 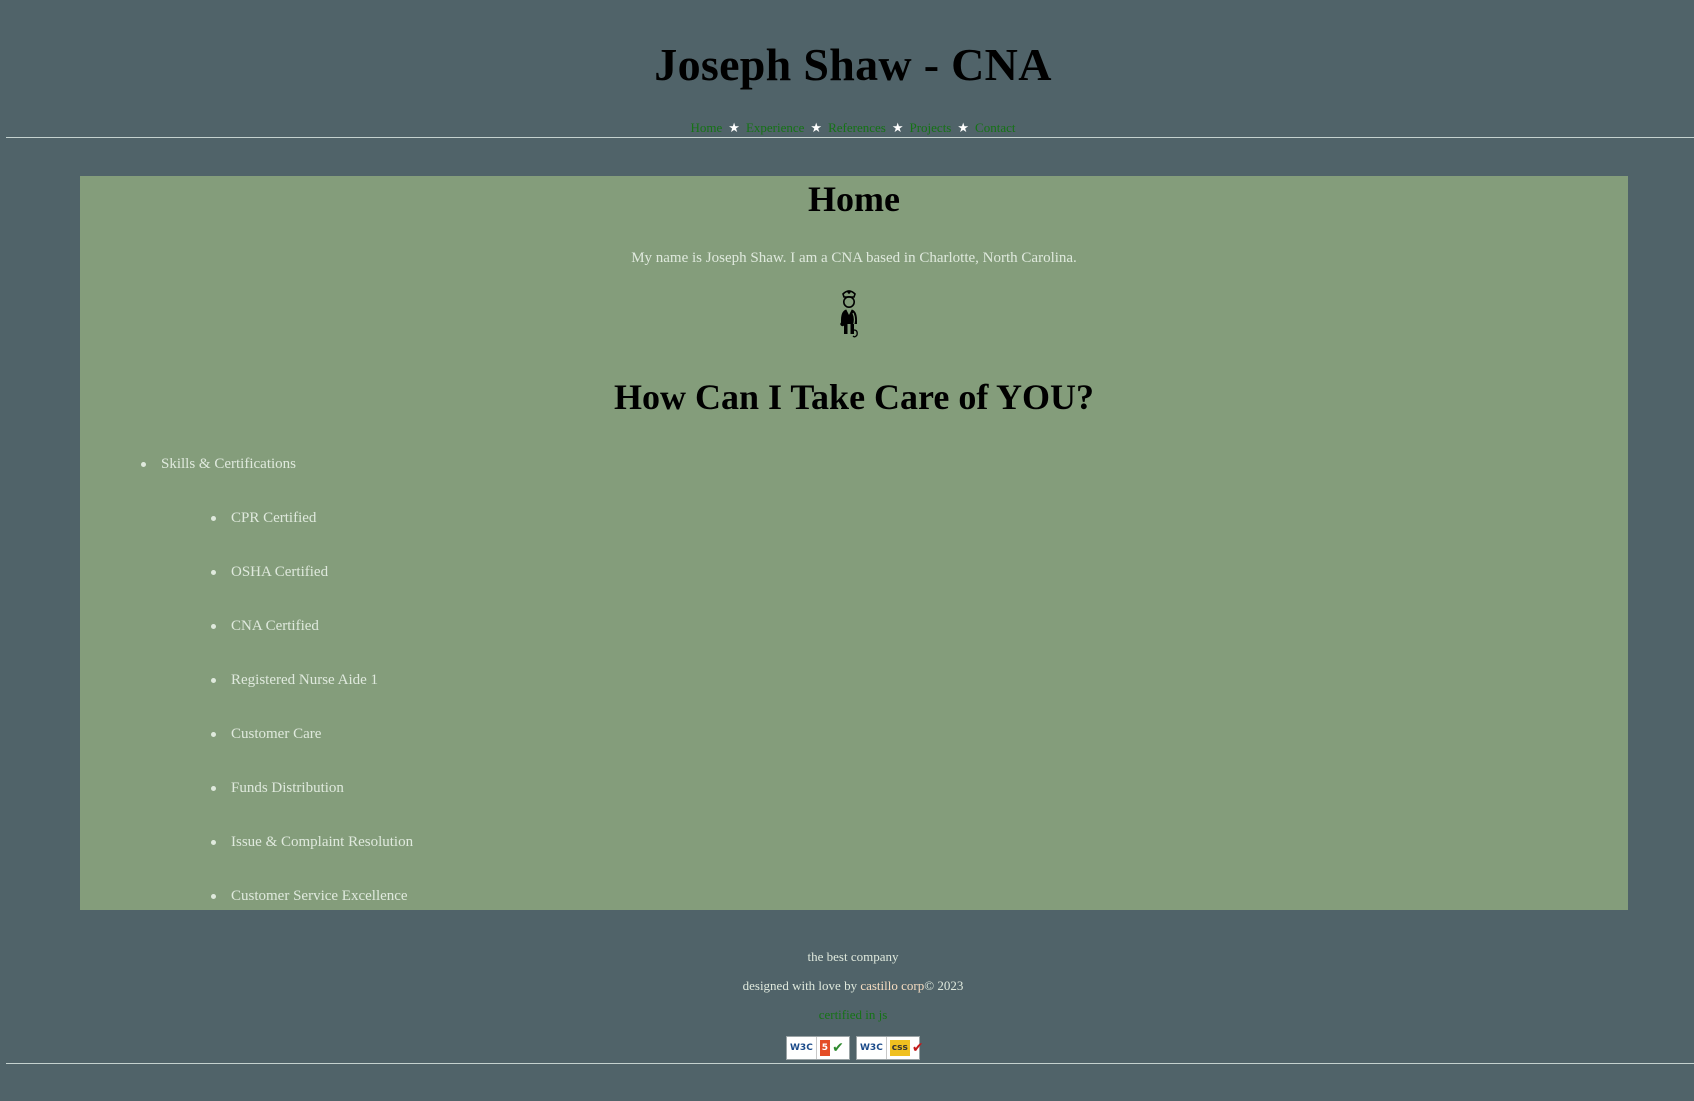 What do you see at coordinates (854, 397) in the screenshot?
I see `section-heading-care: How Can I Take Care of YOU?` at bounding box center [854, 397].